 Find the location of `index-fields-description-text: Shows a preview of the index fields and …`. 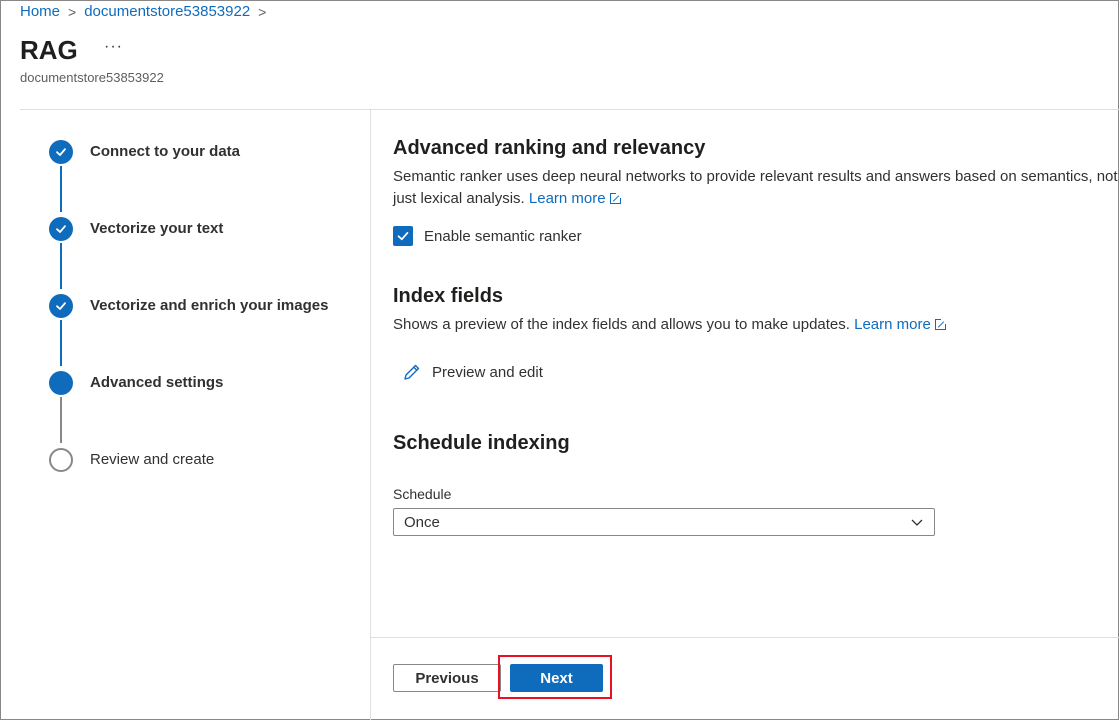

index-fields-description-text: Shows a preview of the index fields and … is located at coordinates (621, 324).